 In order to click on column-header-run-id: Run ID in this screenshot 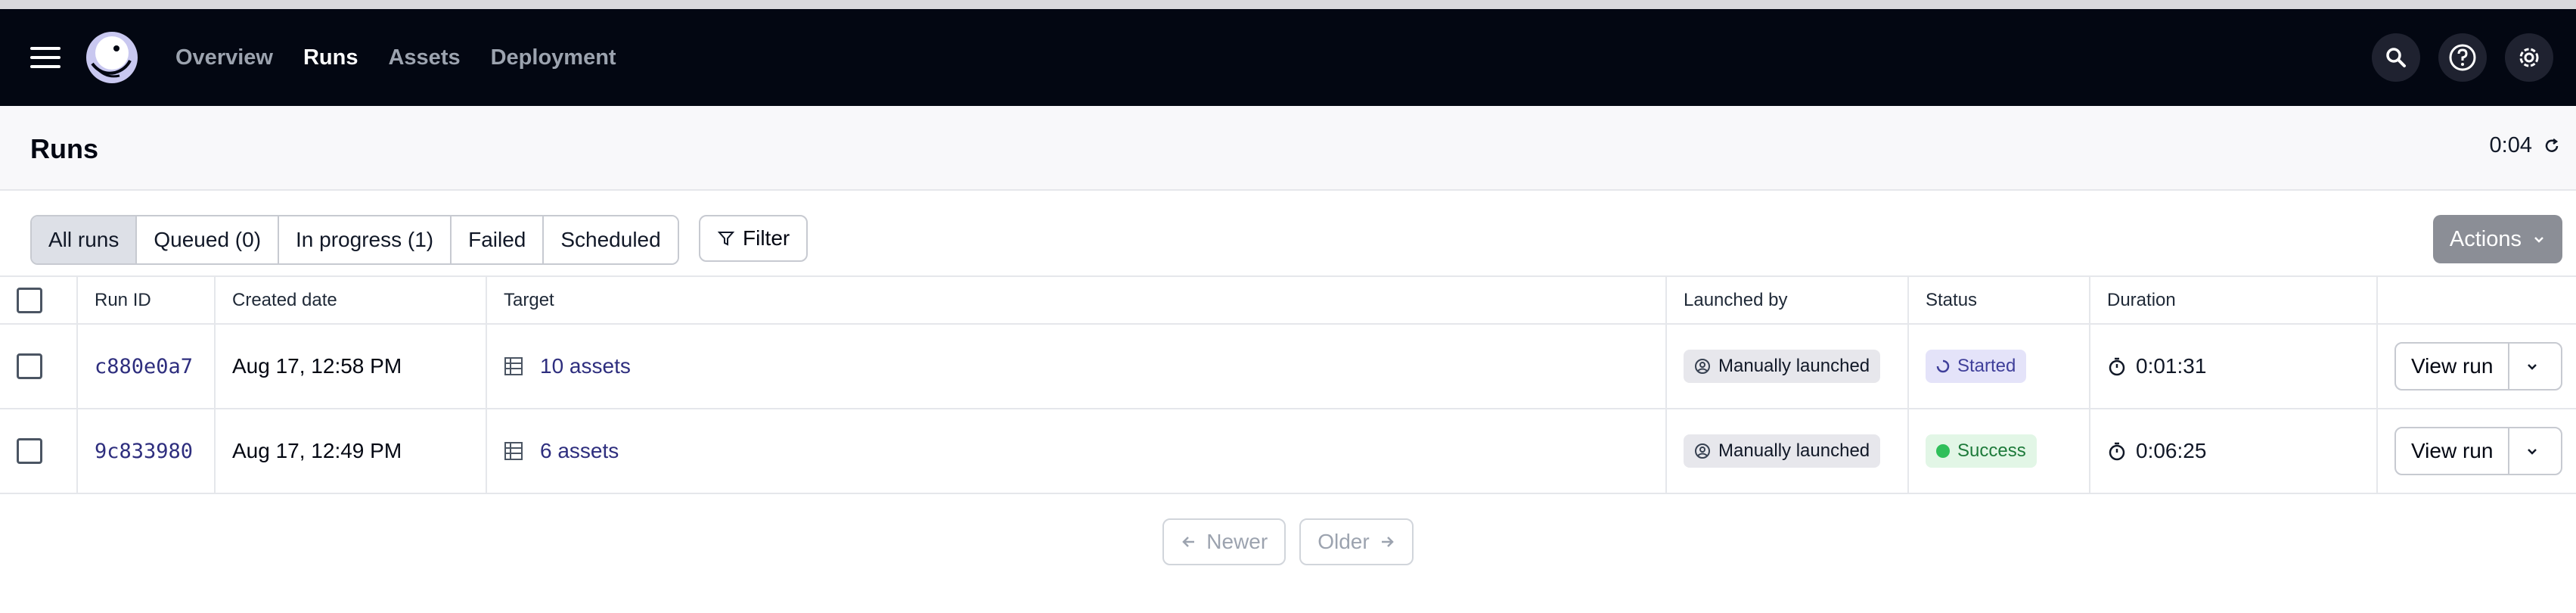, I will do `click(146, 301)`.